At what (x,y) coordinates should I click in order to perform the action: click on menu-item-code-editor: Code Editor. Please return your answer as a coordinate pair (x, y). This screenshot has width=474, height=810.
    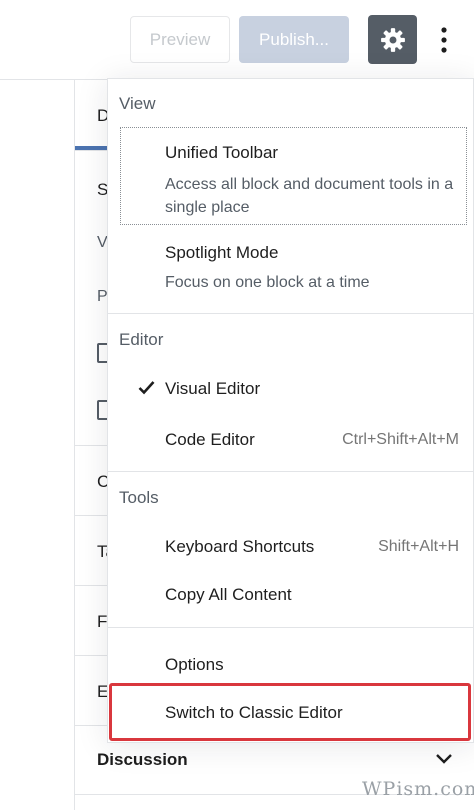
    Looking at the image, I should click on (210, 440).